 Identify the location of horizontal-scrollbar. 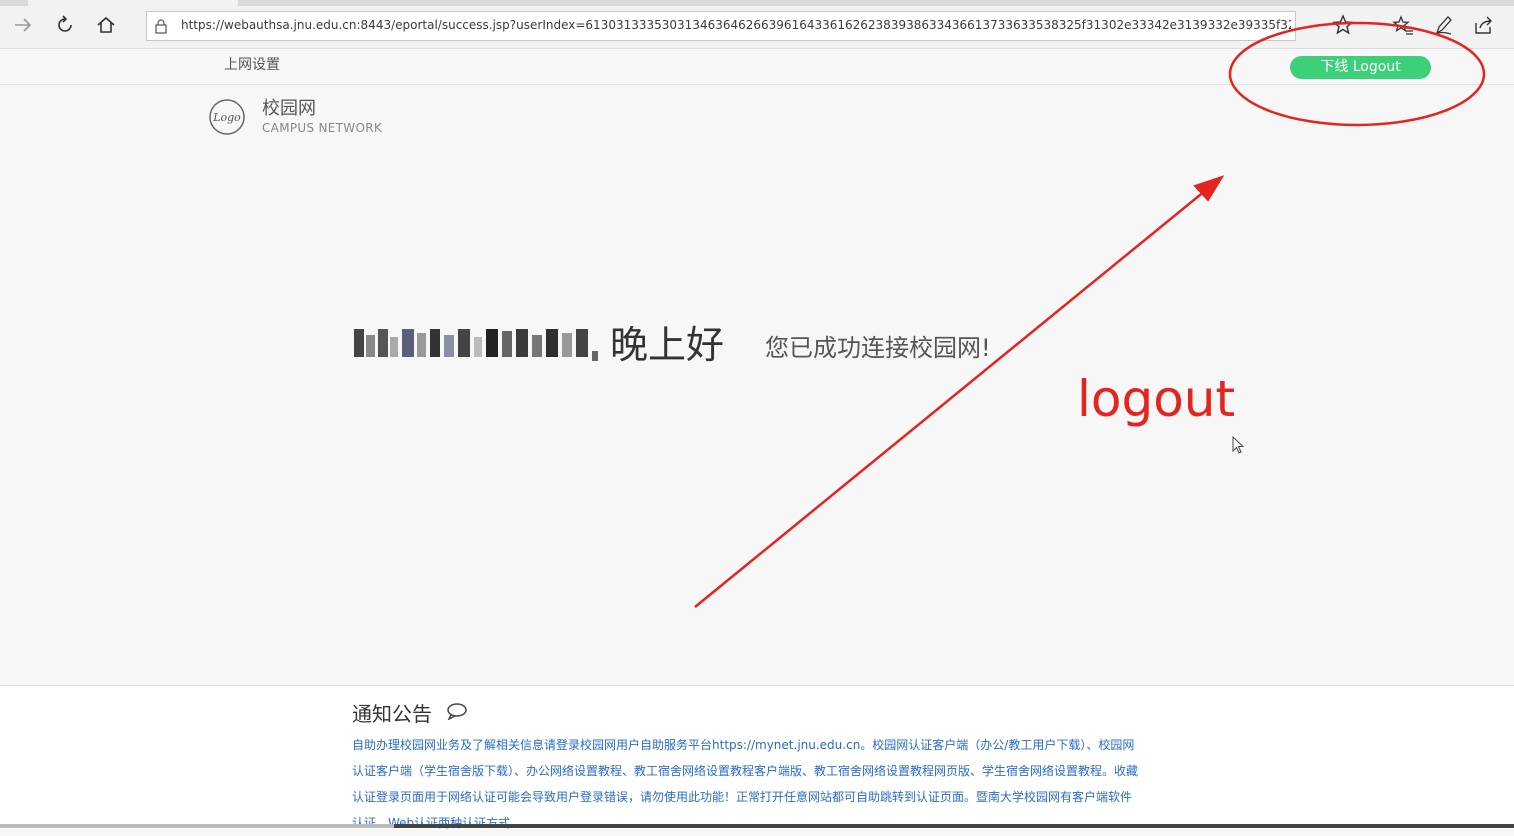
(757, 826).